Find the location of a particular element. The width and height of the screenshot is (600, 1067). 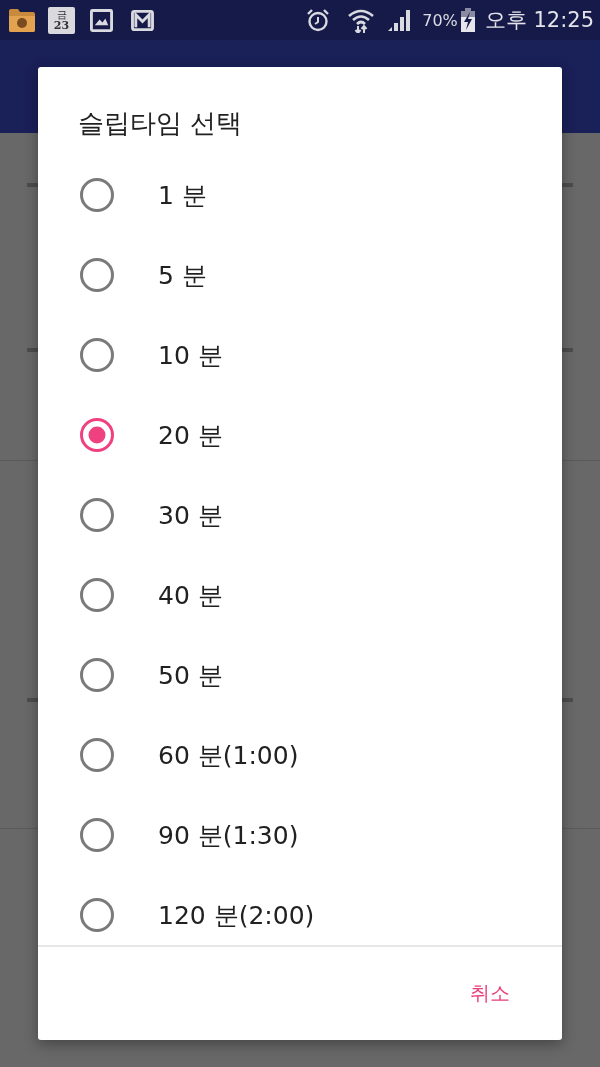

radio-option: 30 분 is located at coordinates (300, 515).